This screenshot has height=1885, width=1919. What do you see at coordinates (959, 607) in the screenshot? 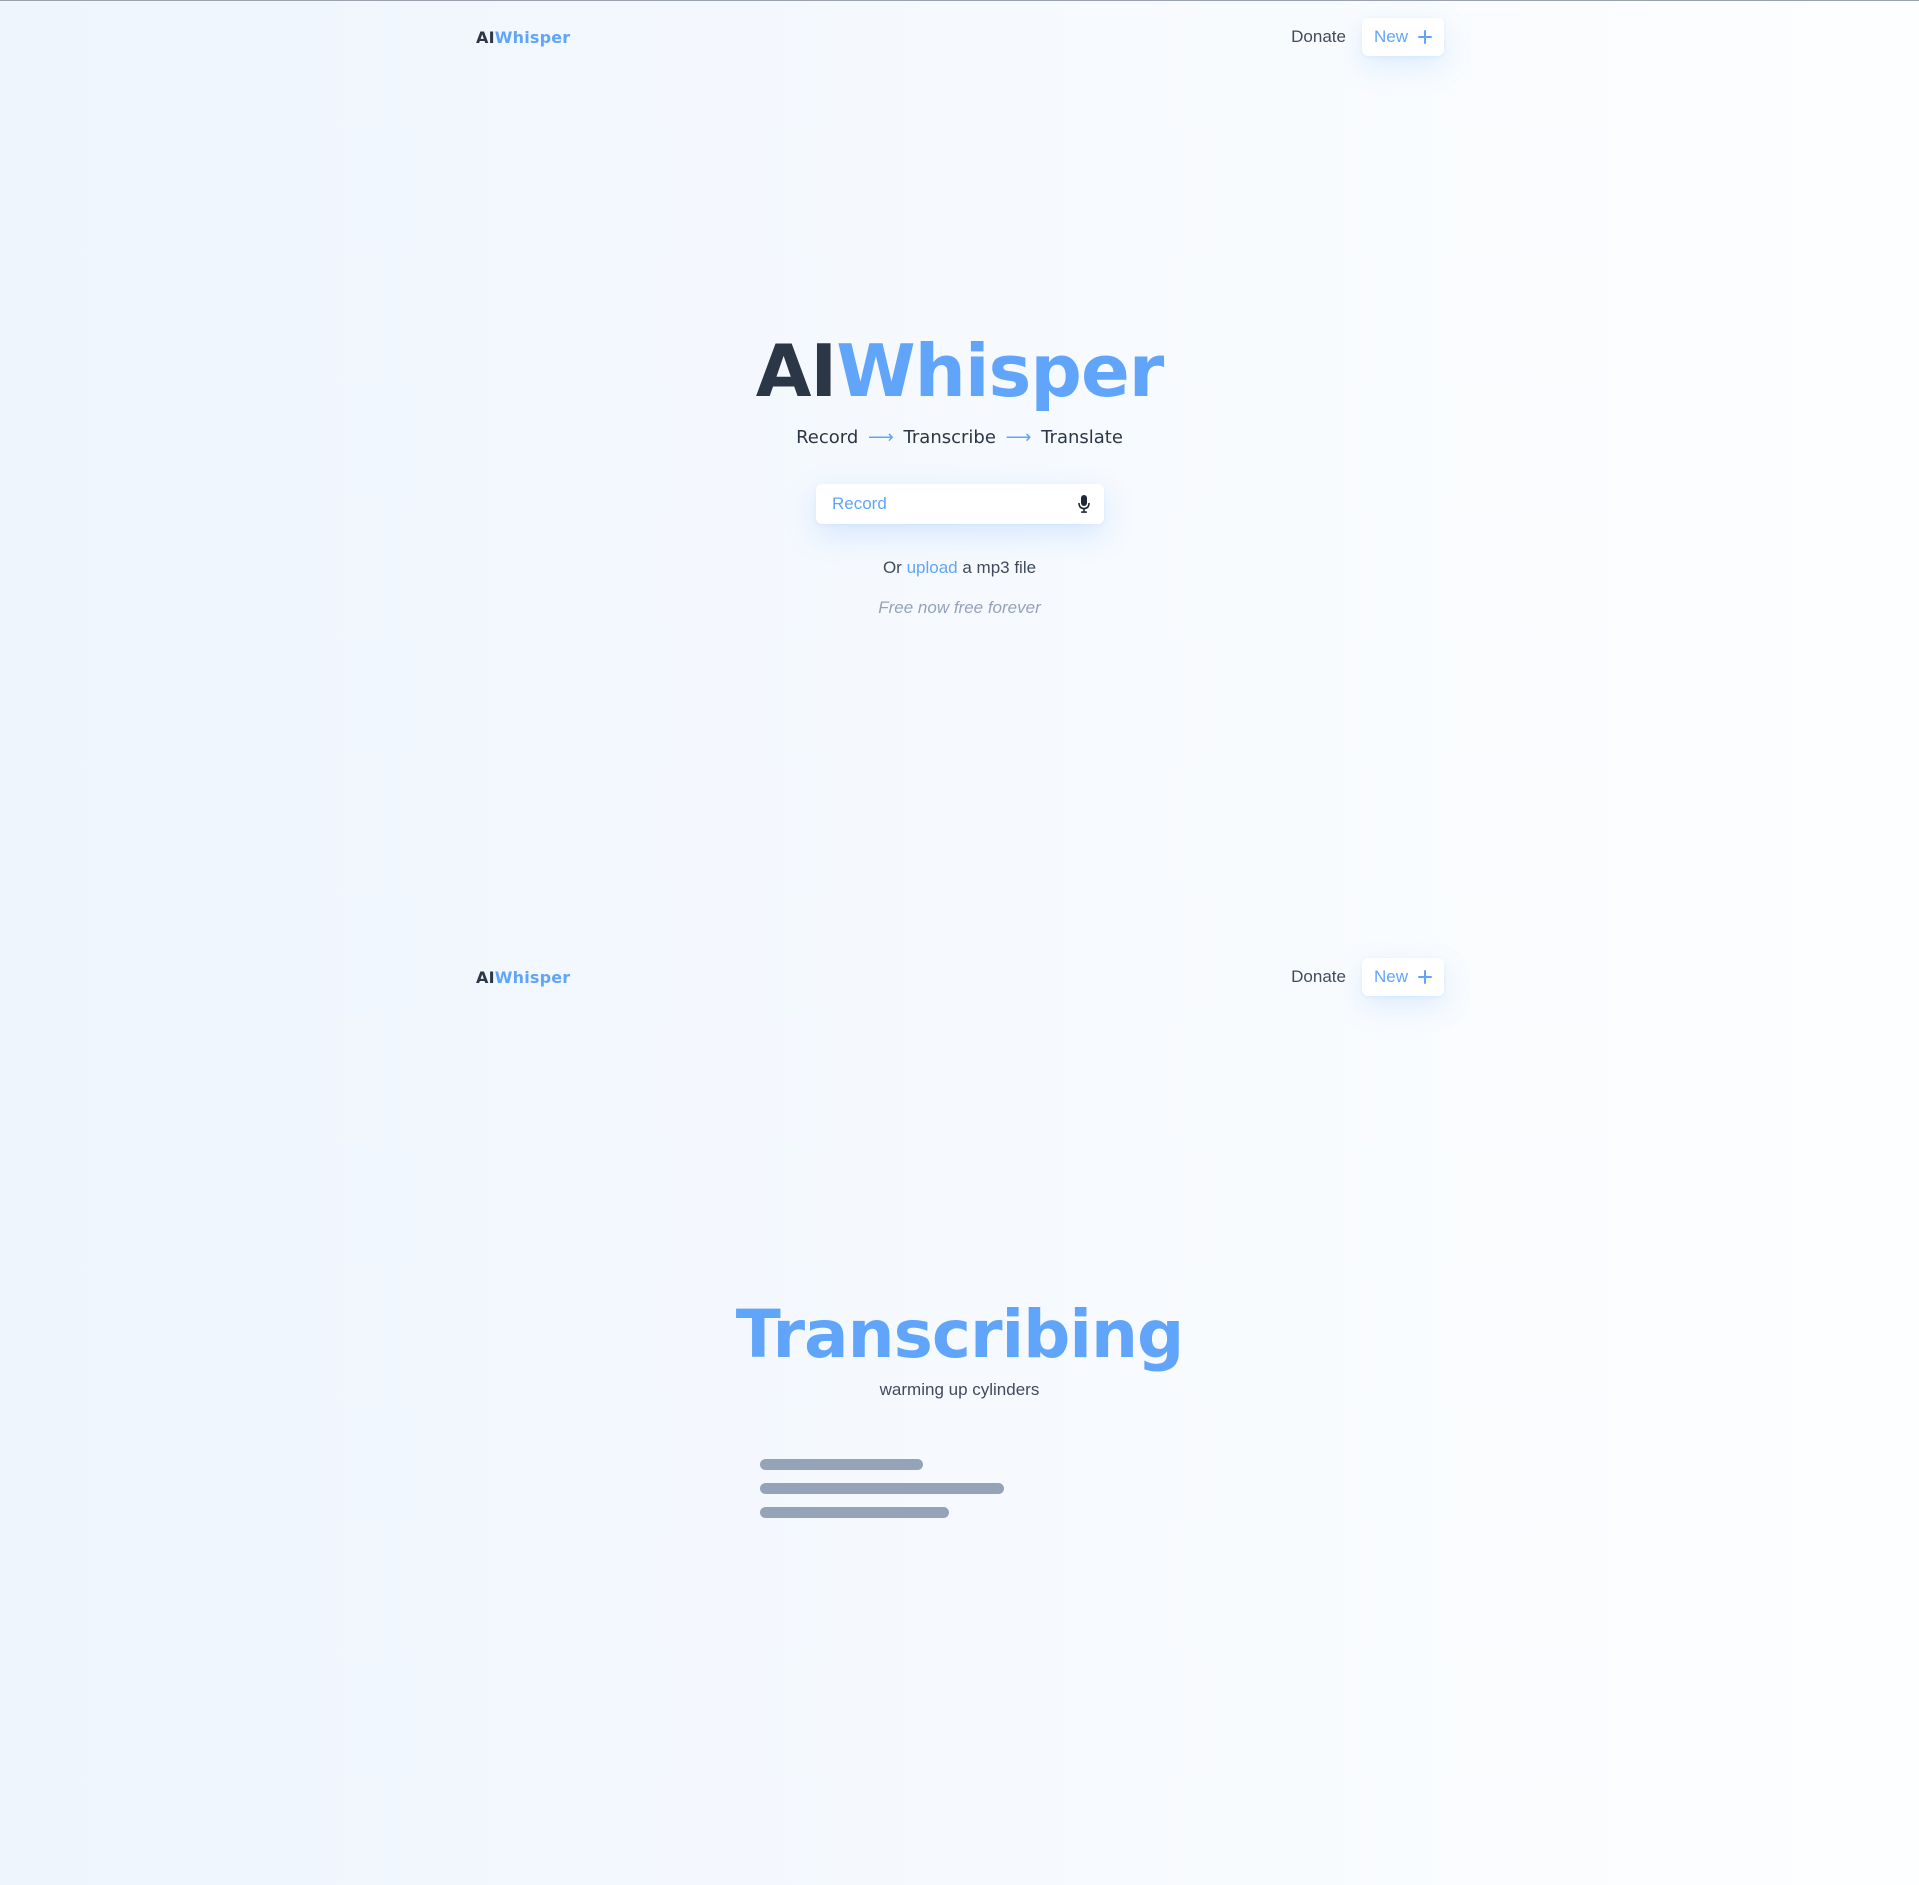
I see `free-forever-text: Free now free forever` at bounding box center [959, 607].